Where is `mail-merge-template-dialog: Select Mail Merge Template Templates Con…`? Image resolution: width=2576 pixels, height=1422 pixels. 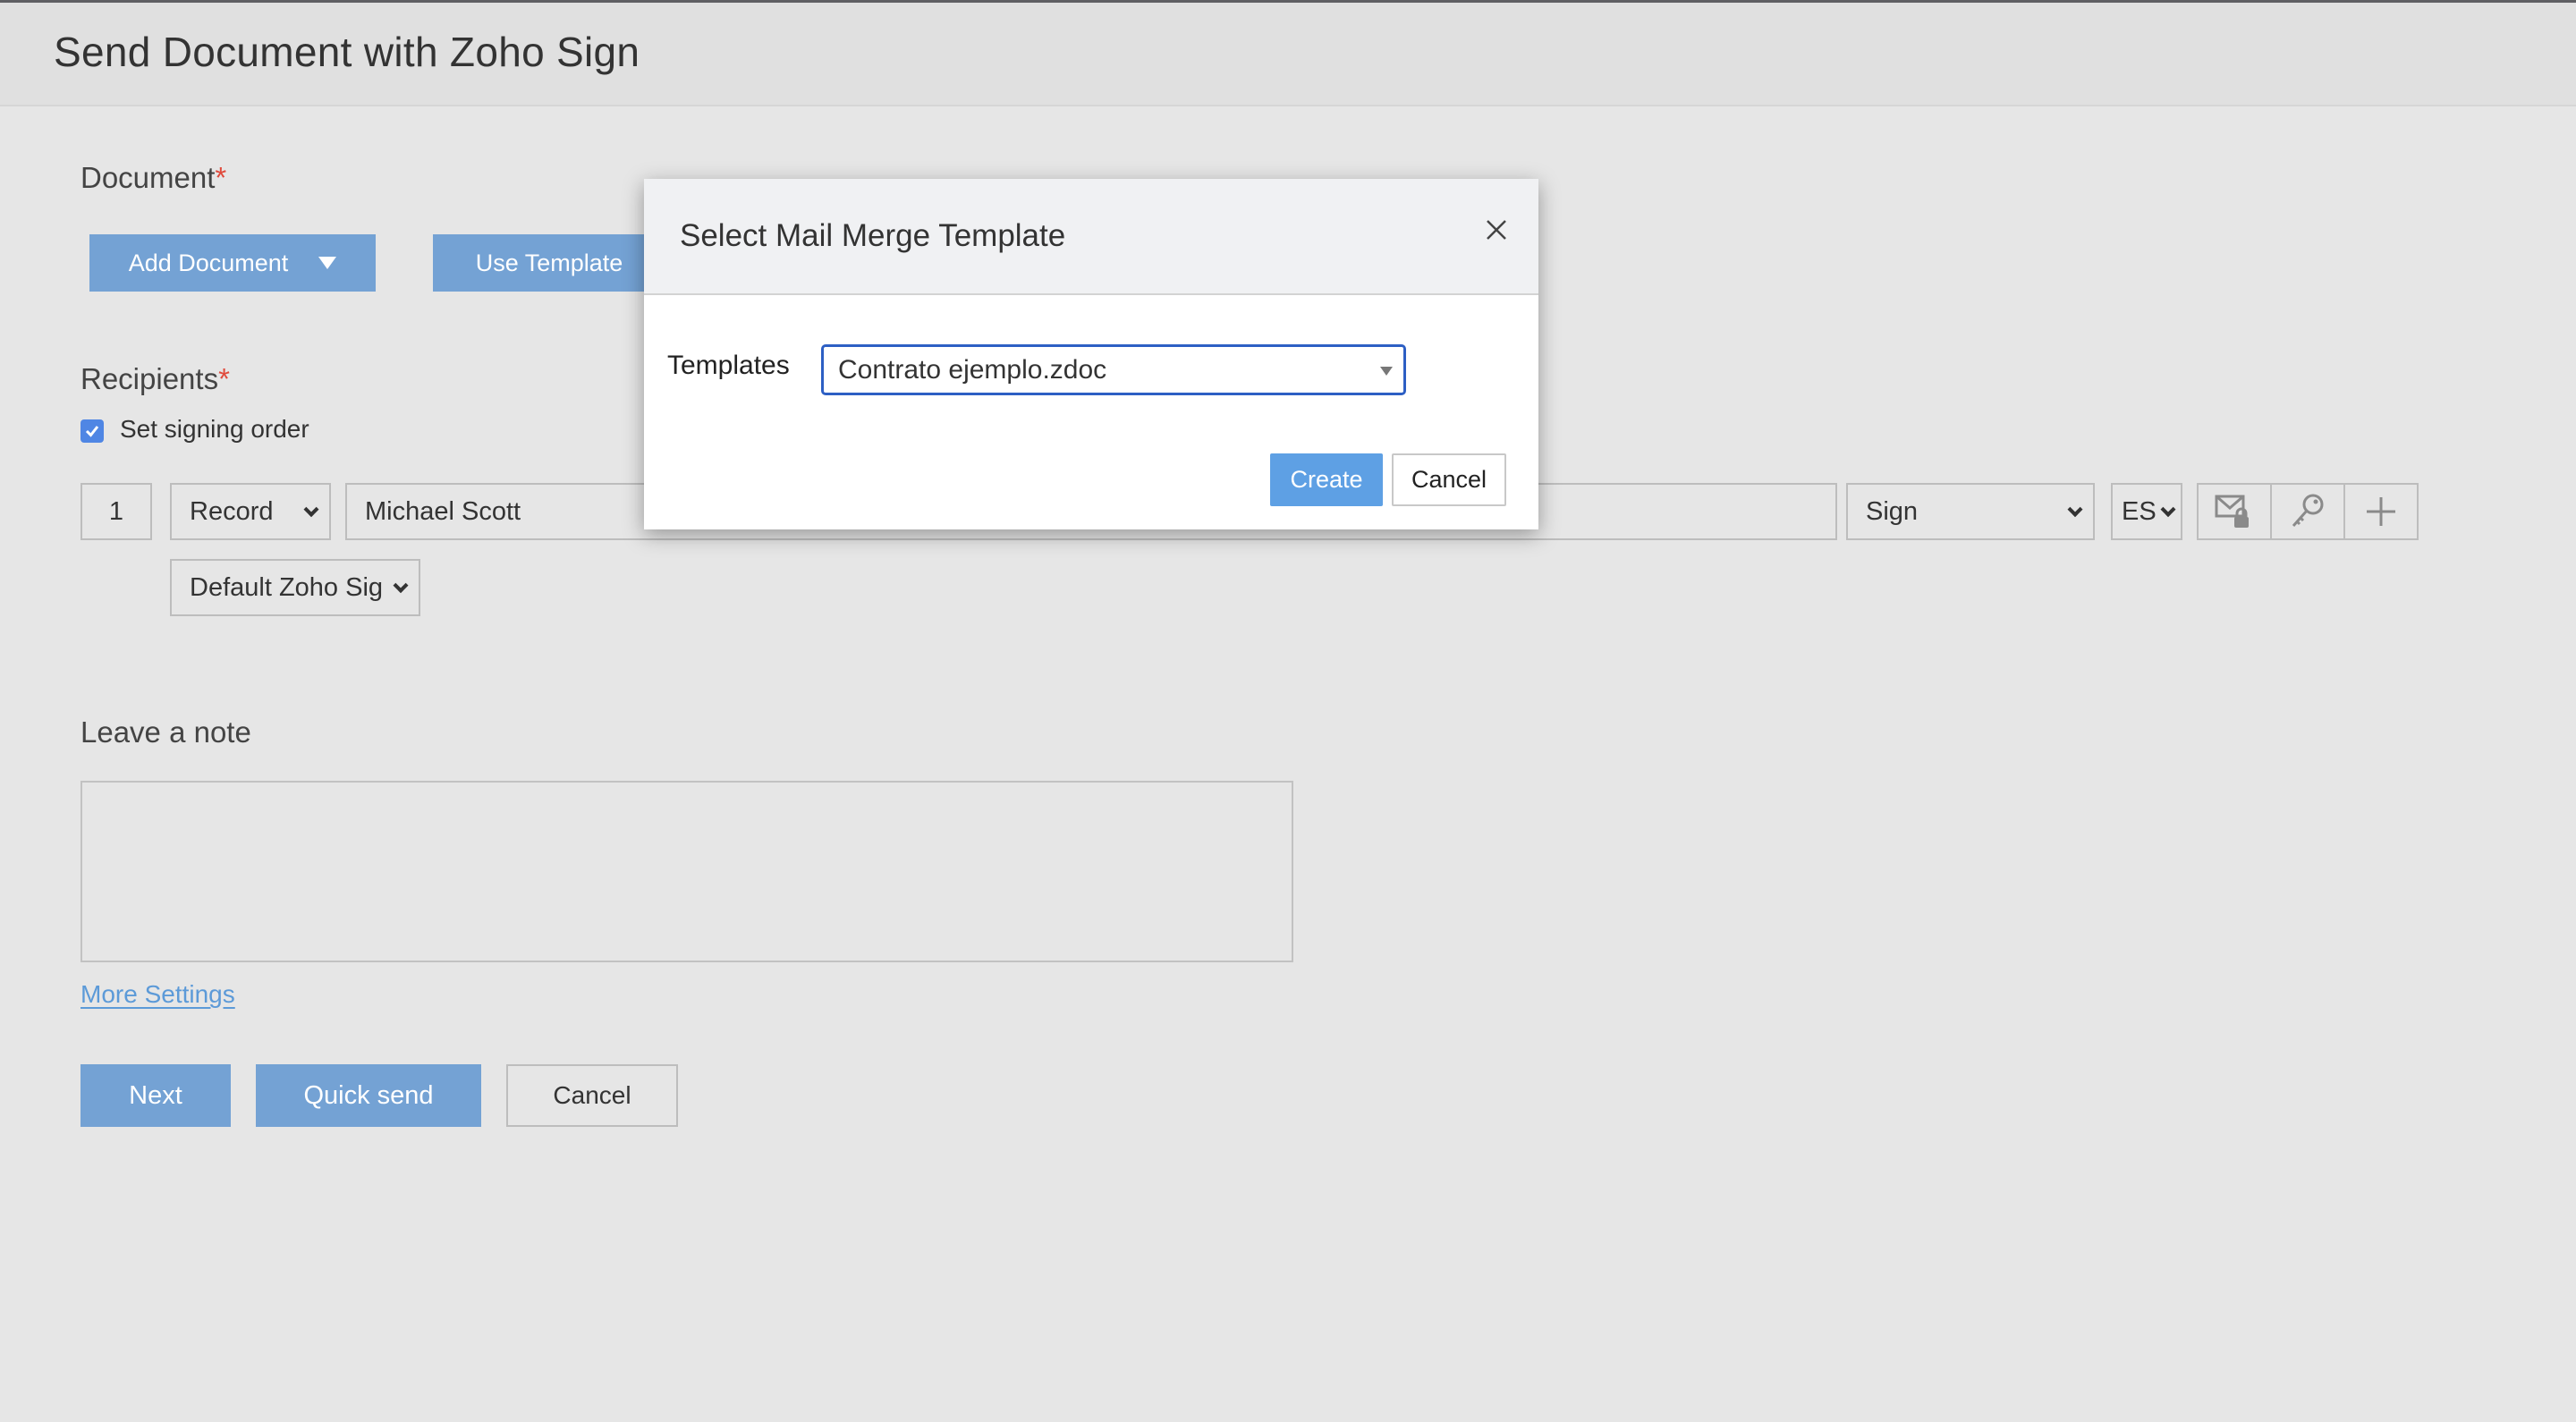 mail-merge-template-dialog: Select Mail Merge Template Templates Con… is located at coordinates (1091, 354).